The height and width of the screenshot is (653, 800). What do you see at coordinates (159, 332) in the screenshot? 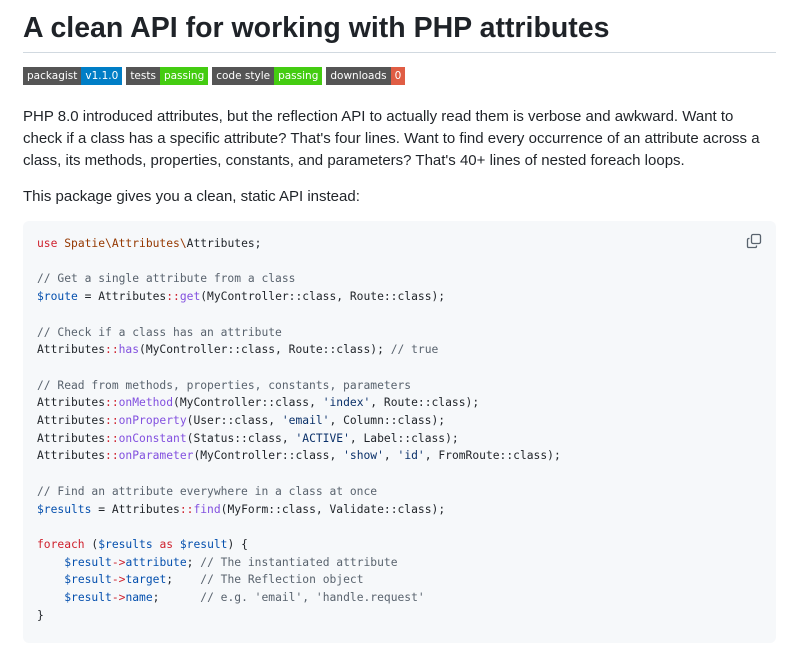
I see `code-line: // Check if a class has an attribute` at bounding box center [159, 332].